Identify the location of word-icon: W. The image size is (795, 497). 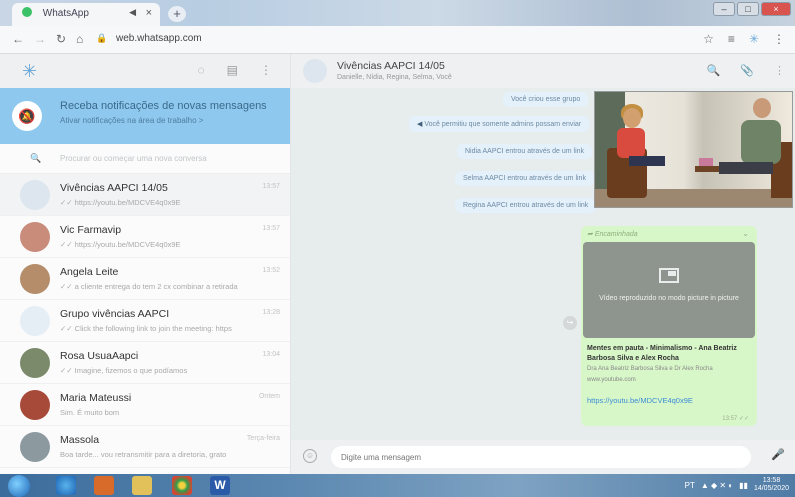
(220, 485).